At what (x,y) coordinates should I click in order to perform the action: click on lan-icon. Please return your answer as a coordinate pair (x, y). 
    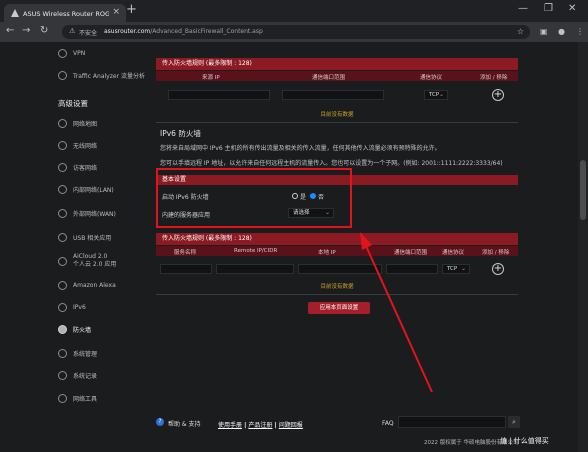
    Looking at the image, I should click on (62, 189).